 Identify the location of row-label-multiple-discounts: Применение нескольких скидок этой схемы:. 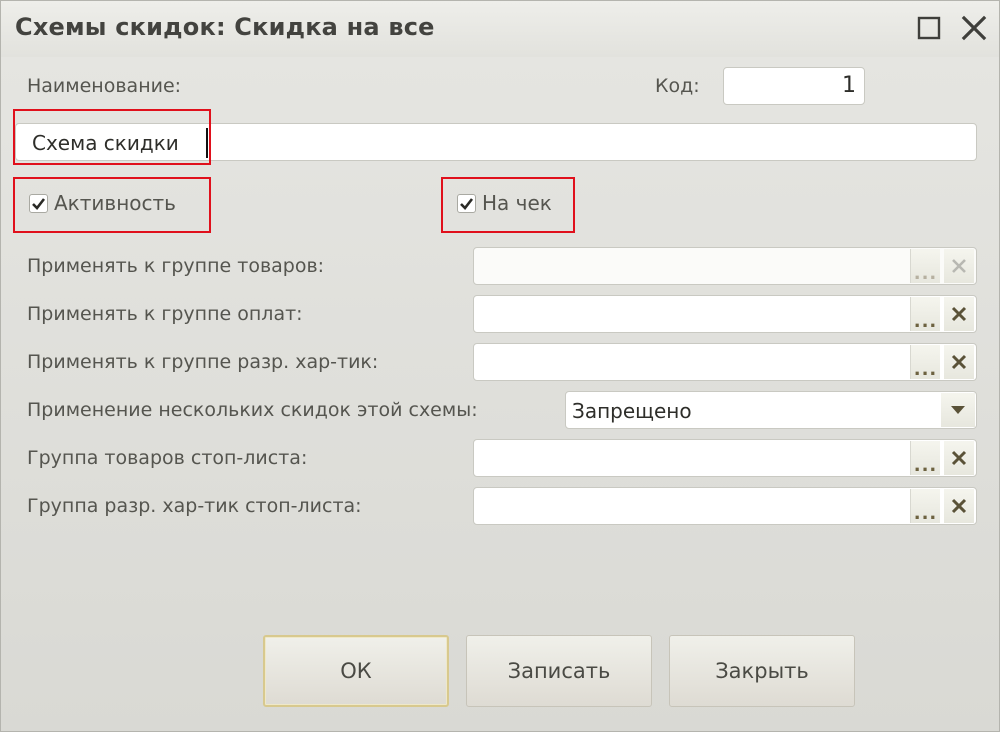
(252, 410).